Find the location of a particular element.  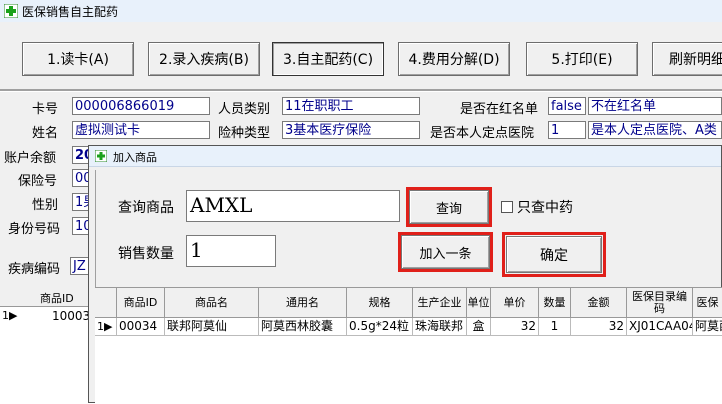

designated-text-field: 是本人定点医院、A类 is located at coordinates (655, 130).